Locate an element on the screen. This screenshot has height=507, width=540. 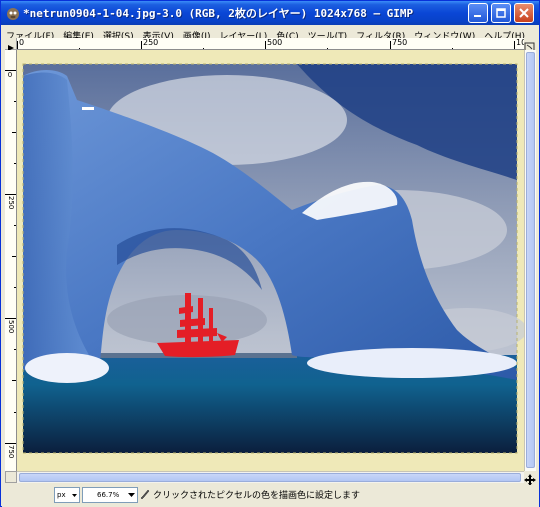
ruler-corner is located at coordinates (11, 44).